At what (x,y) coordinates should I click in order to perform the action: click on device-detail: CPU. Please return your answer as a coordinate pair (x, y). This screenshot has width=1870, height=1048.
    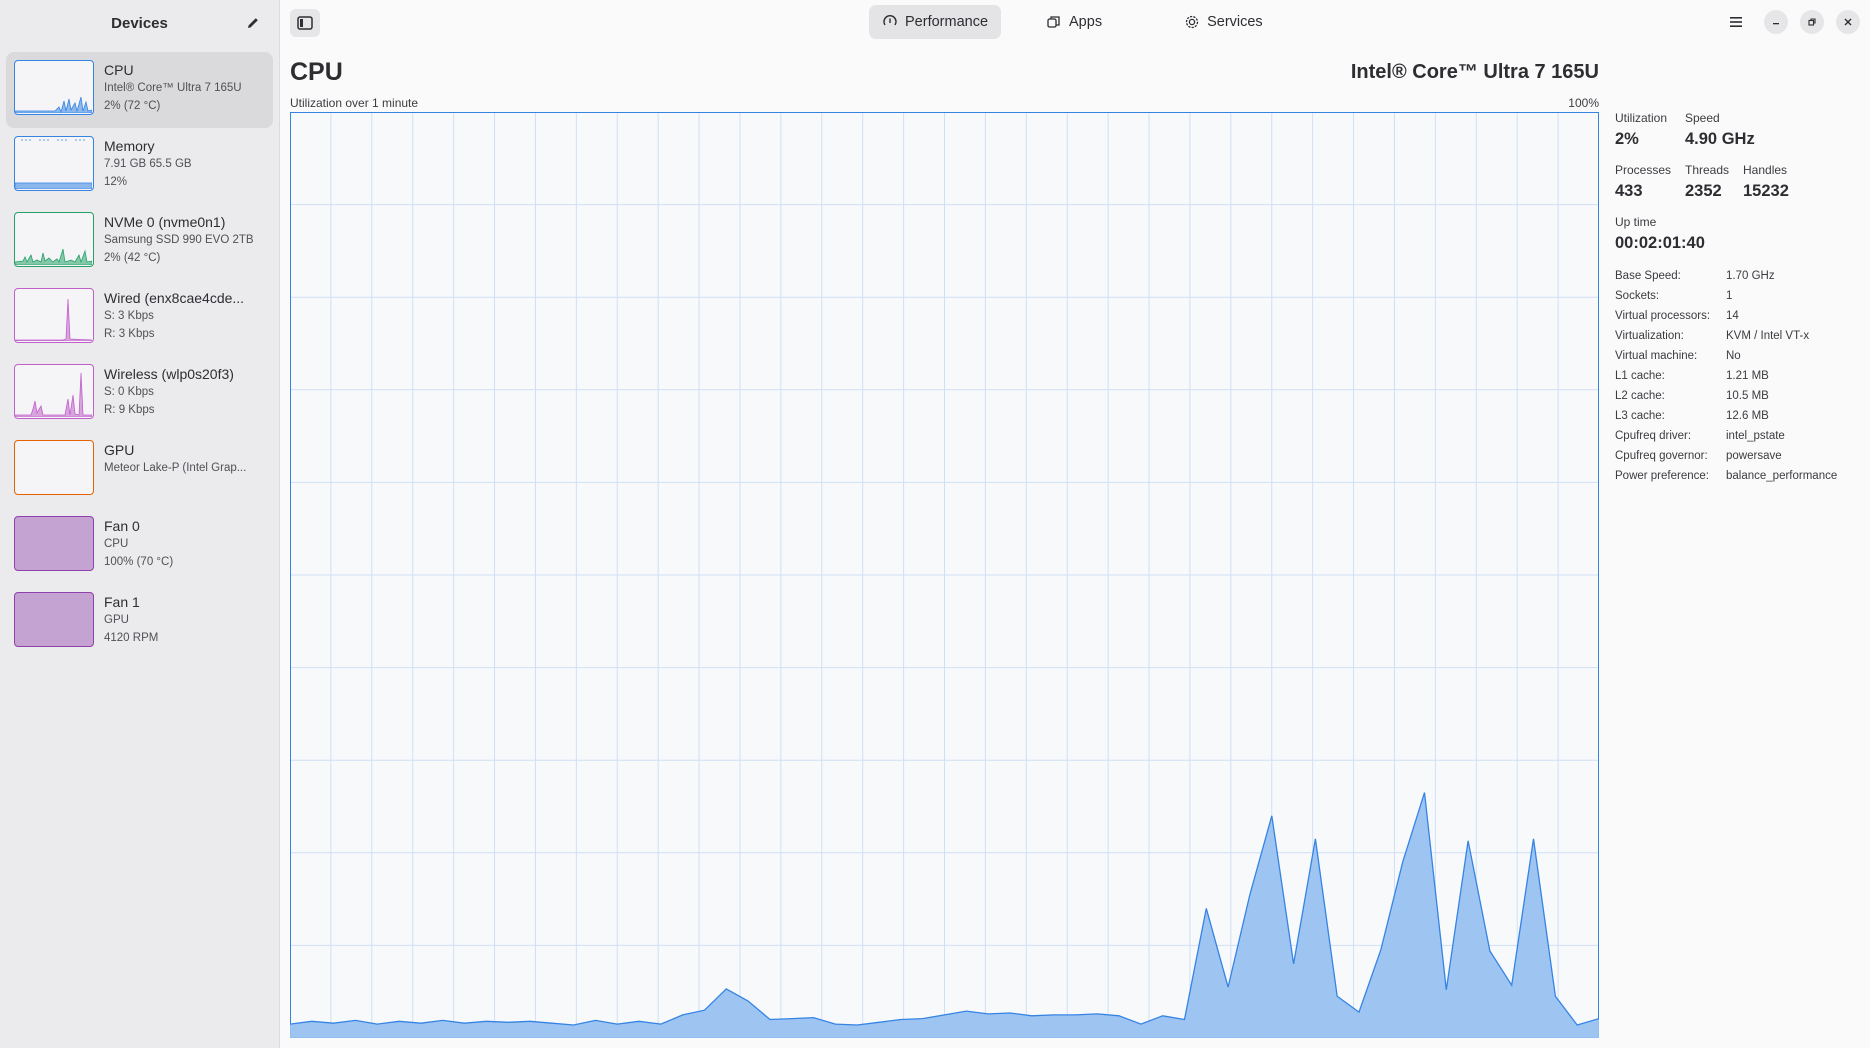
    Looking at the image, I should click on (116, 544).